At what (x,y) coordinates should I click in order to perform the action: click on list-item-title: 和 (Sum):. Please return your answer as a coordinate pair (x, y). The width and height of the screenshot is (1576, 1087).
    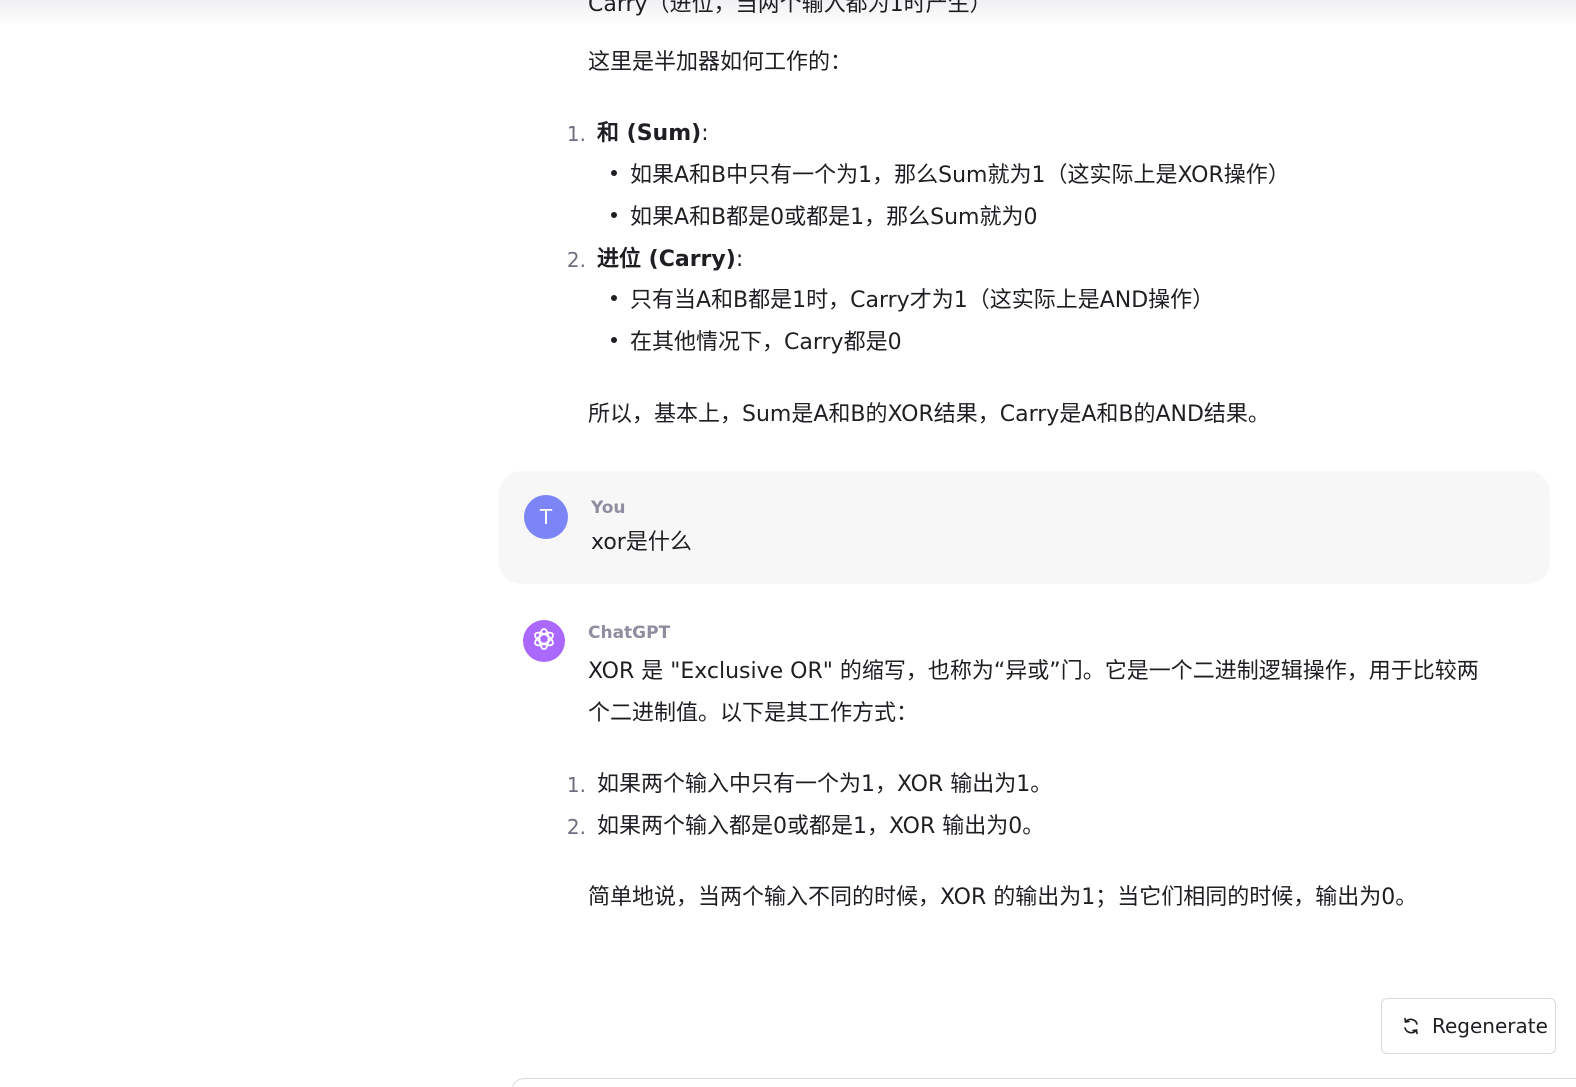
    Looking at the image, I should click on (653, 134).